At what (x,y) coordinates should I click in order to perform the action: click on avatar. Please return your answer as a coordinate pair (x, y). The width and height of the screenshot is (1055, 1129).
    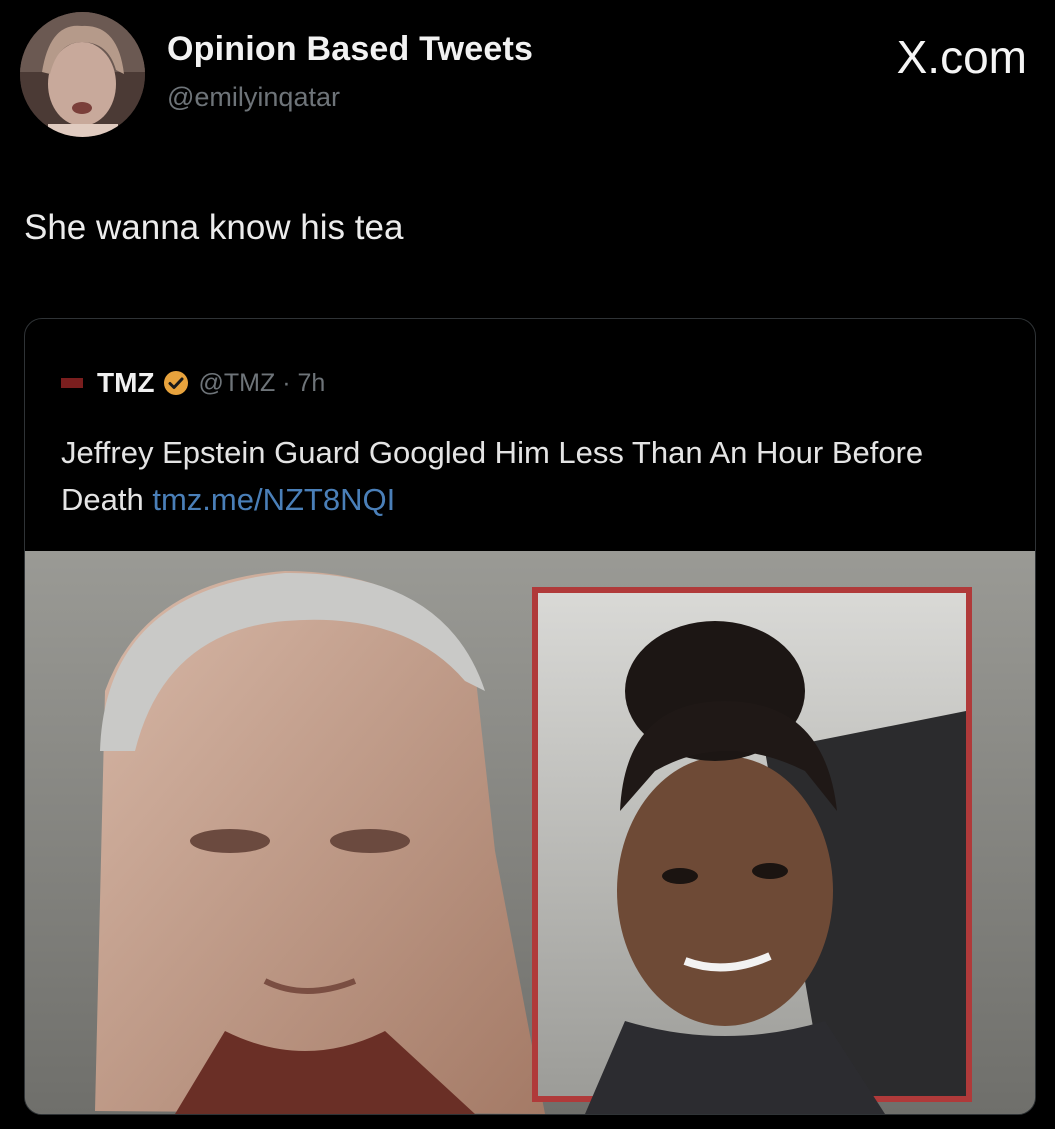
    Looking at the image, I should click on (82, 74).